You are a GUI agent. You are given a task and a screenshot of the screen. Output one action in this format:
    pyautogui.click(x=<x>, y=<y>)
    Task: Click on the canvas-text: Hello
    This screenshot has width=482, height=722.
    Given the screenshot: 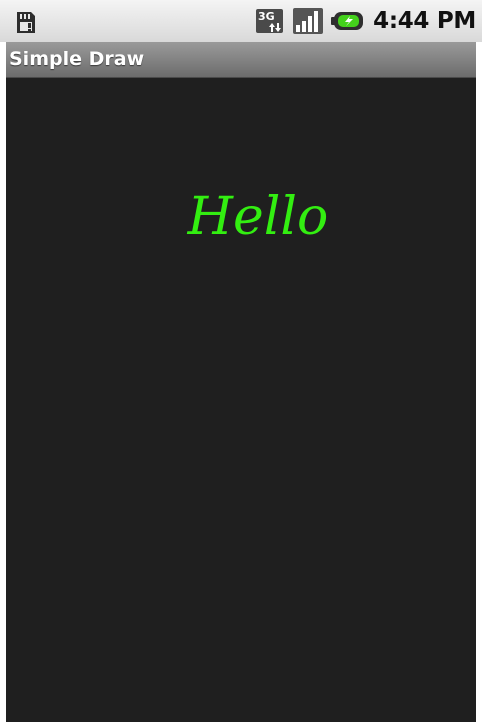 What is the action you would take?
    pyautogui.click(x=258, y=217)
    